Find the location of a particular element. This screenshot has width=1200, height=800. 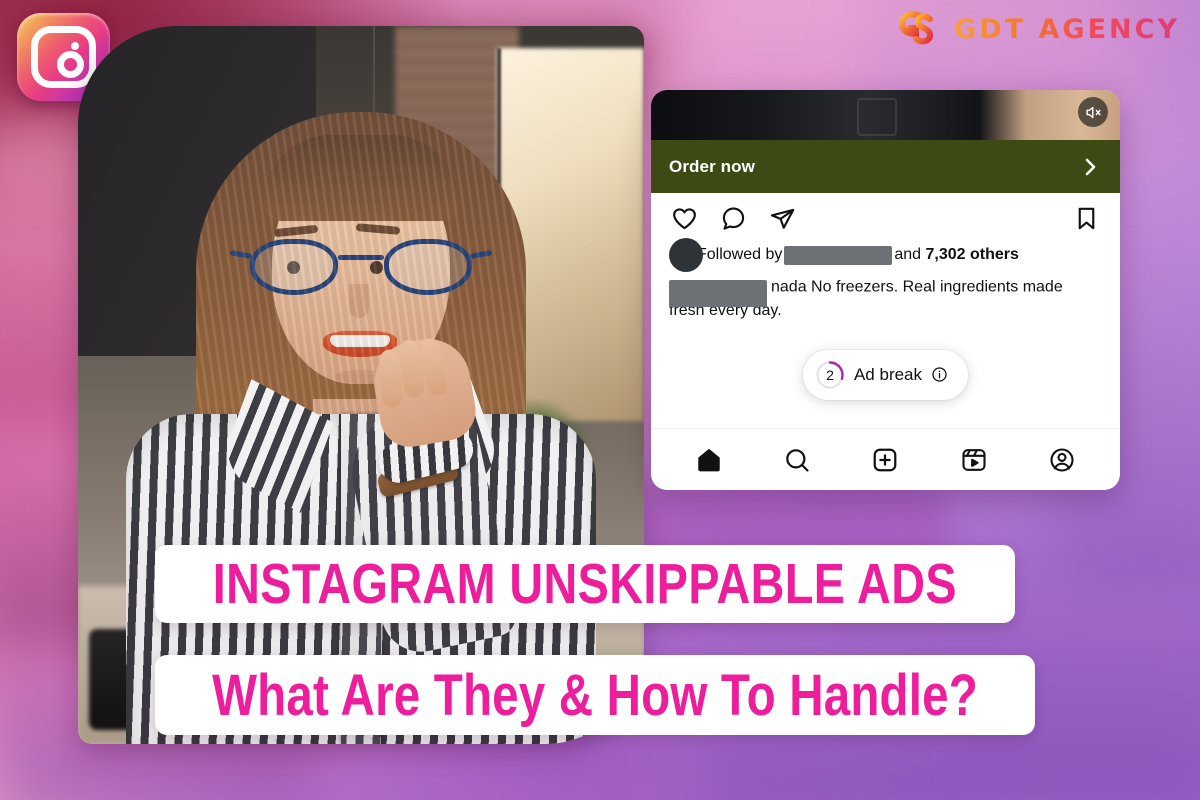

avatar is located at coordinates (686, 255).